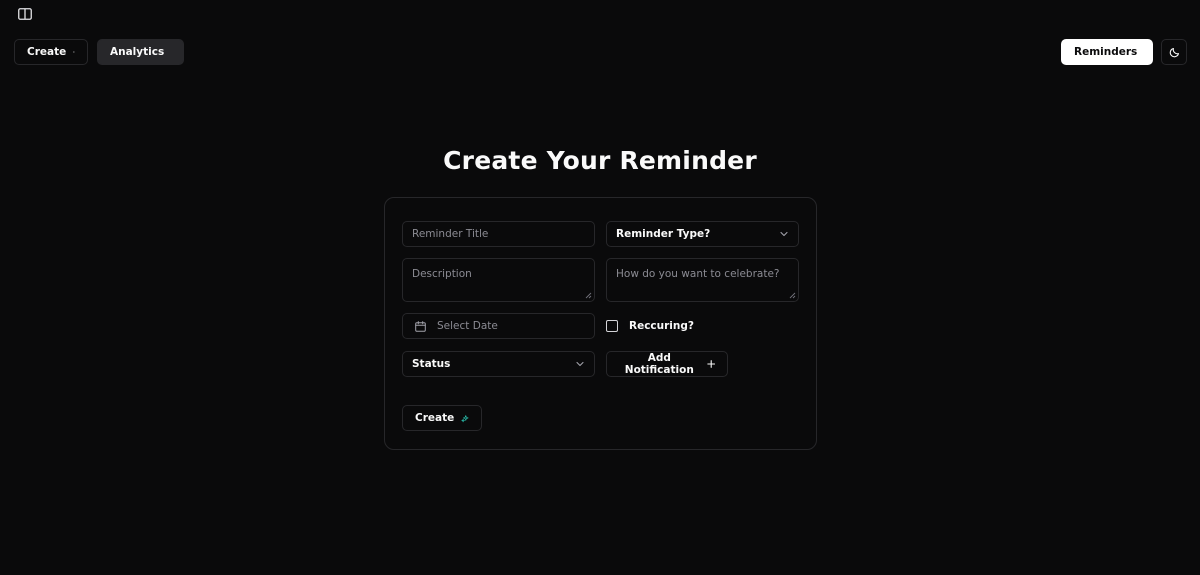 The width and height of the screenshot is (1200, 575). Describe the element at coordinates (498, 234) in the screenshot. I see `reminder-title-input: Reminder Title` at that location.